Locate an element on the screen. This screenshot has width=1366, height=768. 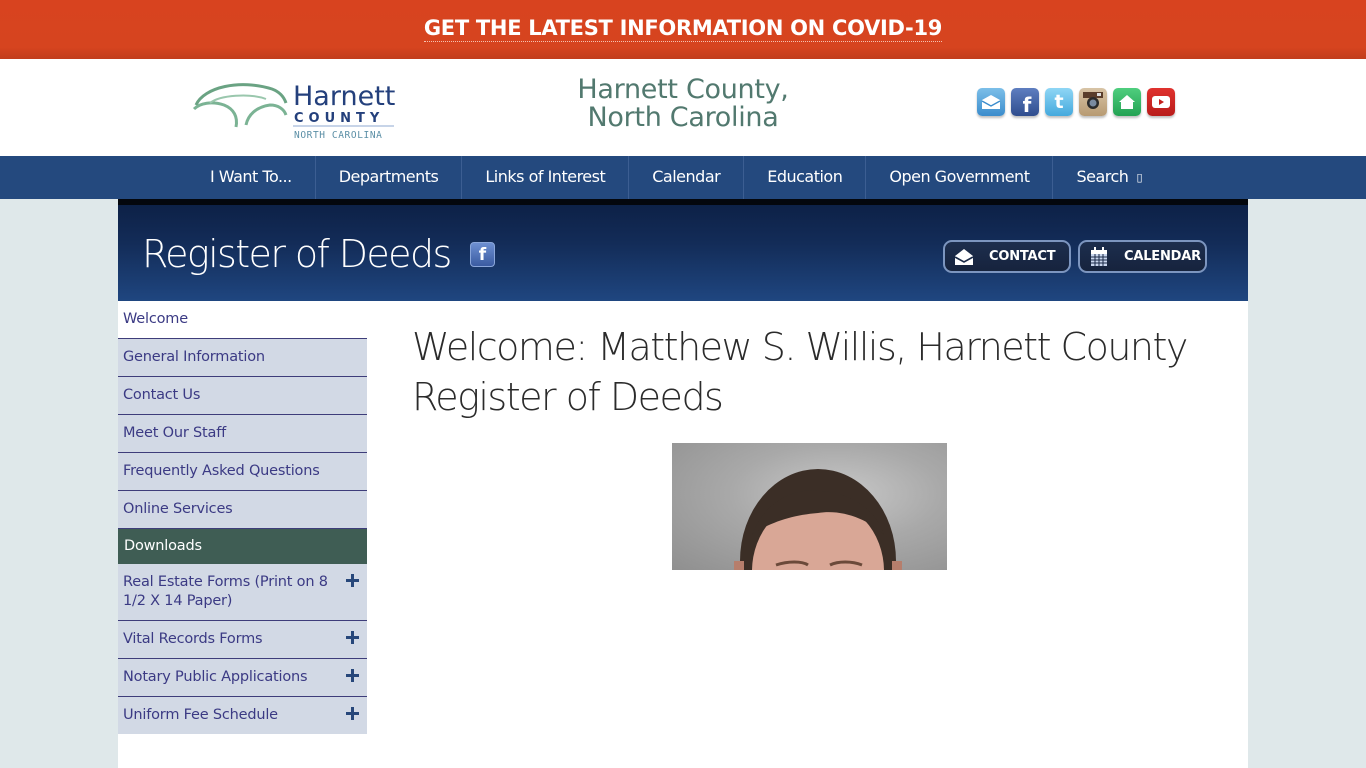
sidebar-item-vital-records-forms: Vital Records Forms is located at coordinates (242, 640).